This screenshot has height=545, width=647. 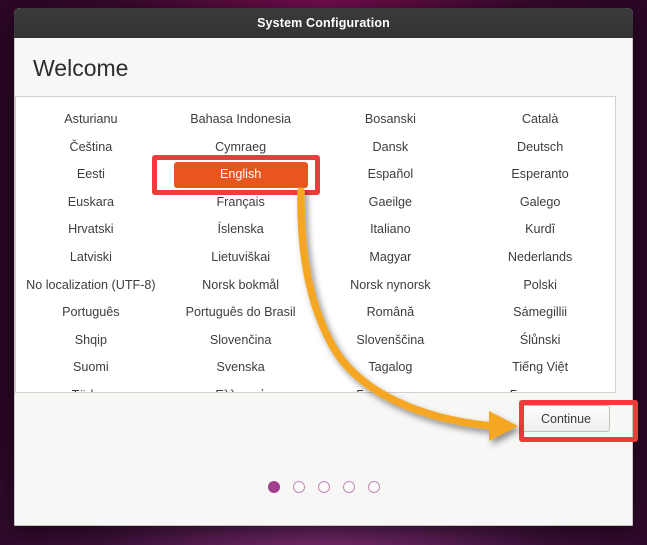 I want to click on language-option: Suomi, so click(x=91, y=368).